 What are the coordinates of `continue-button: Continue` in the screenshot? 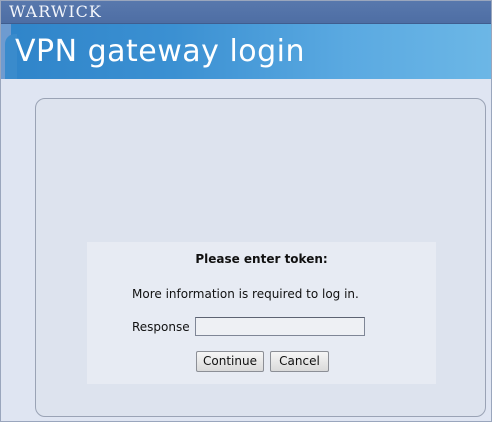 It's located at (230, 361).